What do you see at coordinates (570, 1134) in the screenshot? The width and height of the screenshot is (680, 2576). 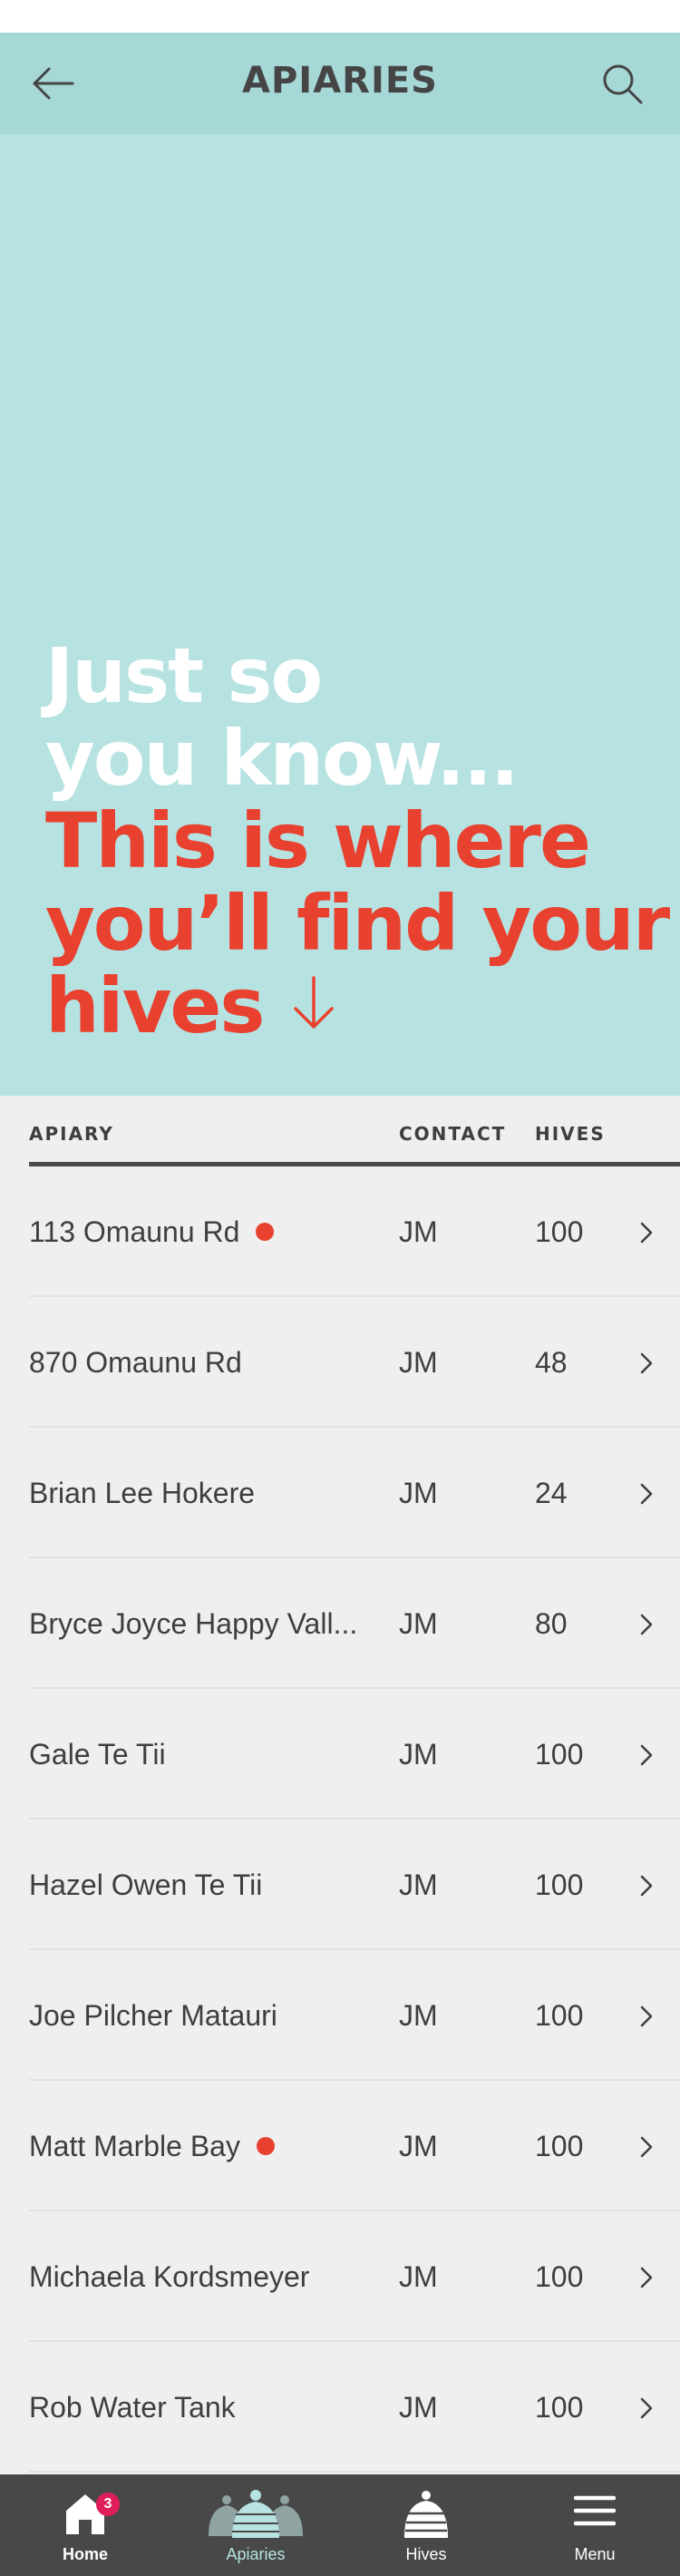 I see `column-header-hives: HIVES` at bounding box center [570, 1134].